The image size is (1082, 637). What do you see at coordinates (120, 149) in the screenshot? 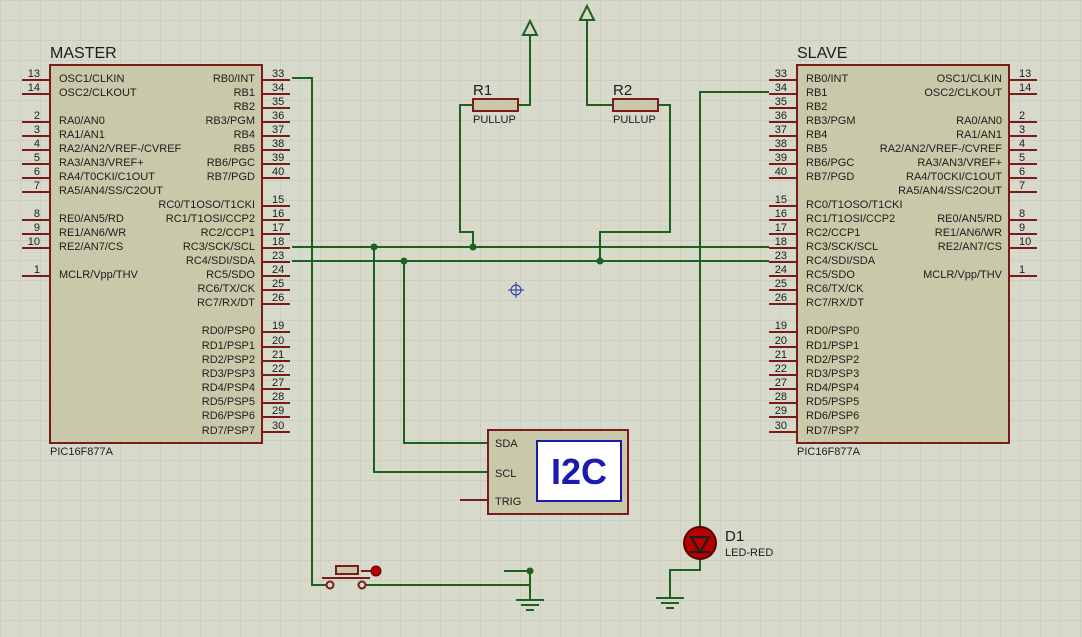
I see `master-pin-label: RA2/AN2/VREF-/CVREF` at bounding box center [120, 149].